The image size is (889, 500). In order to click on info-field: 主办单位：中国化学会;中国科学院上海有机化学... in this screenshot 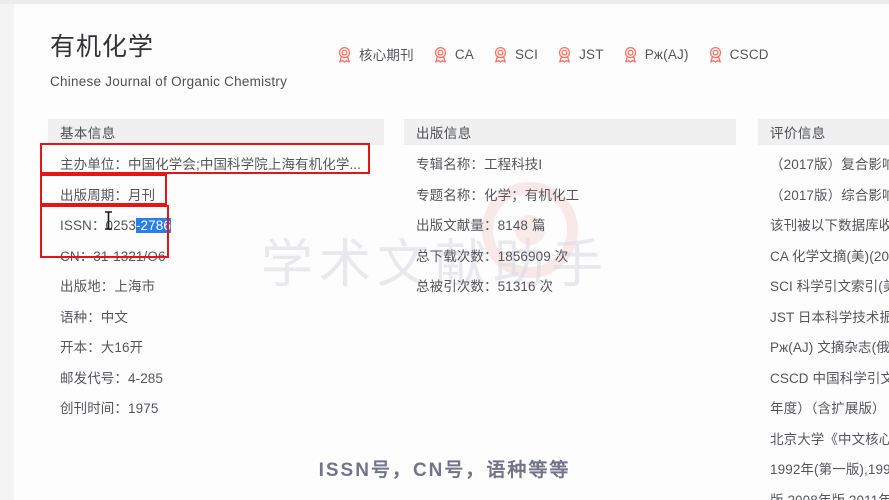, I will do `click(211, 164)`.